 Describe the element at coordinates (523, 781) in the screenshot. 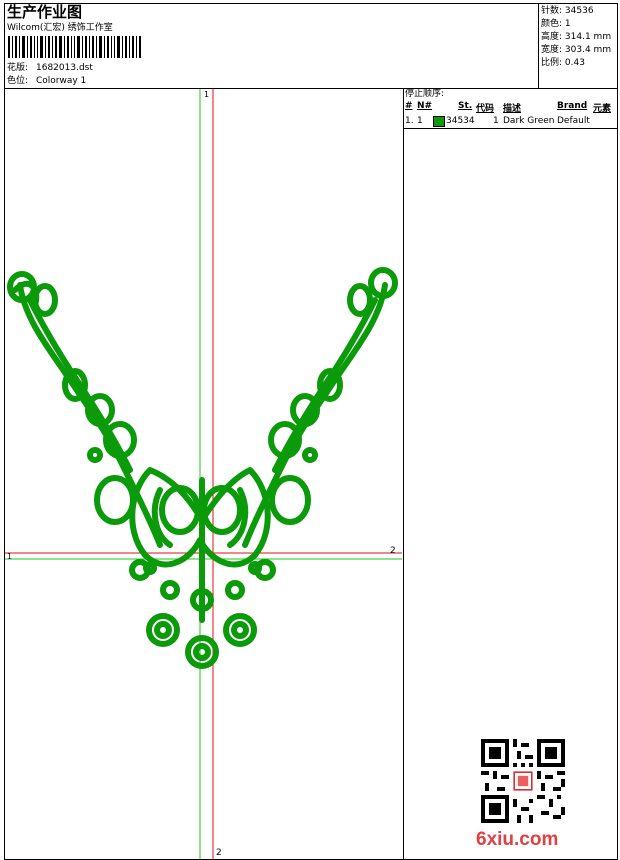

I see `qr-code` at that location.